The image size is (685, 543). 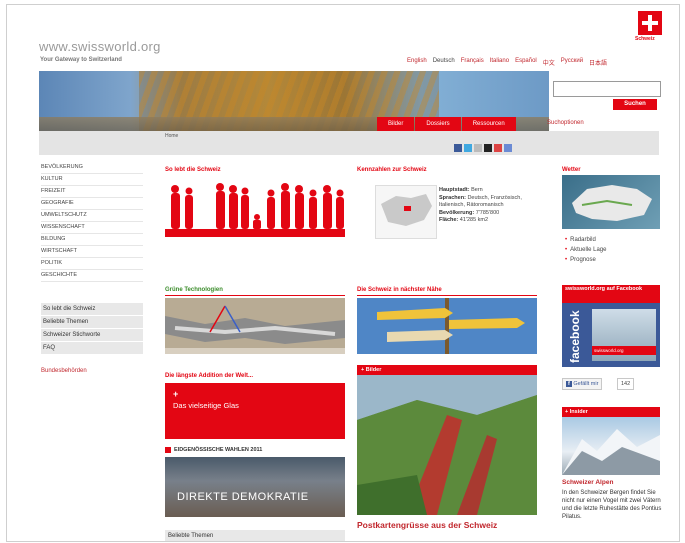 I want to click on nav-item-geografie: GEOGRAFIE, so click(x=92, y=204).